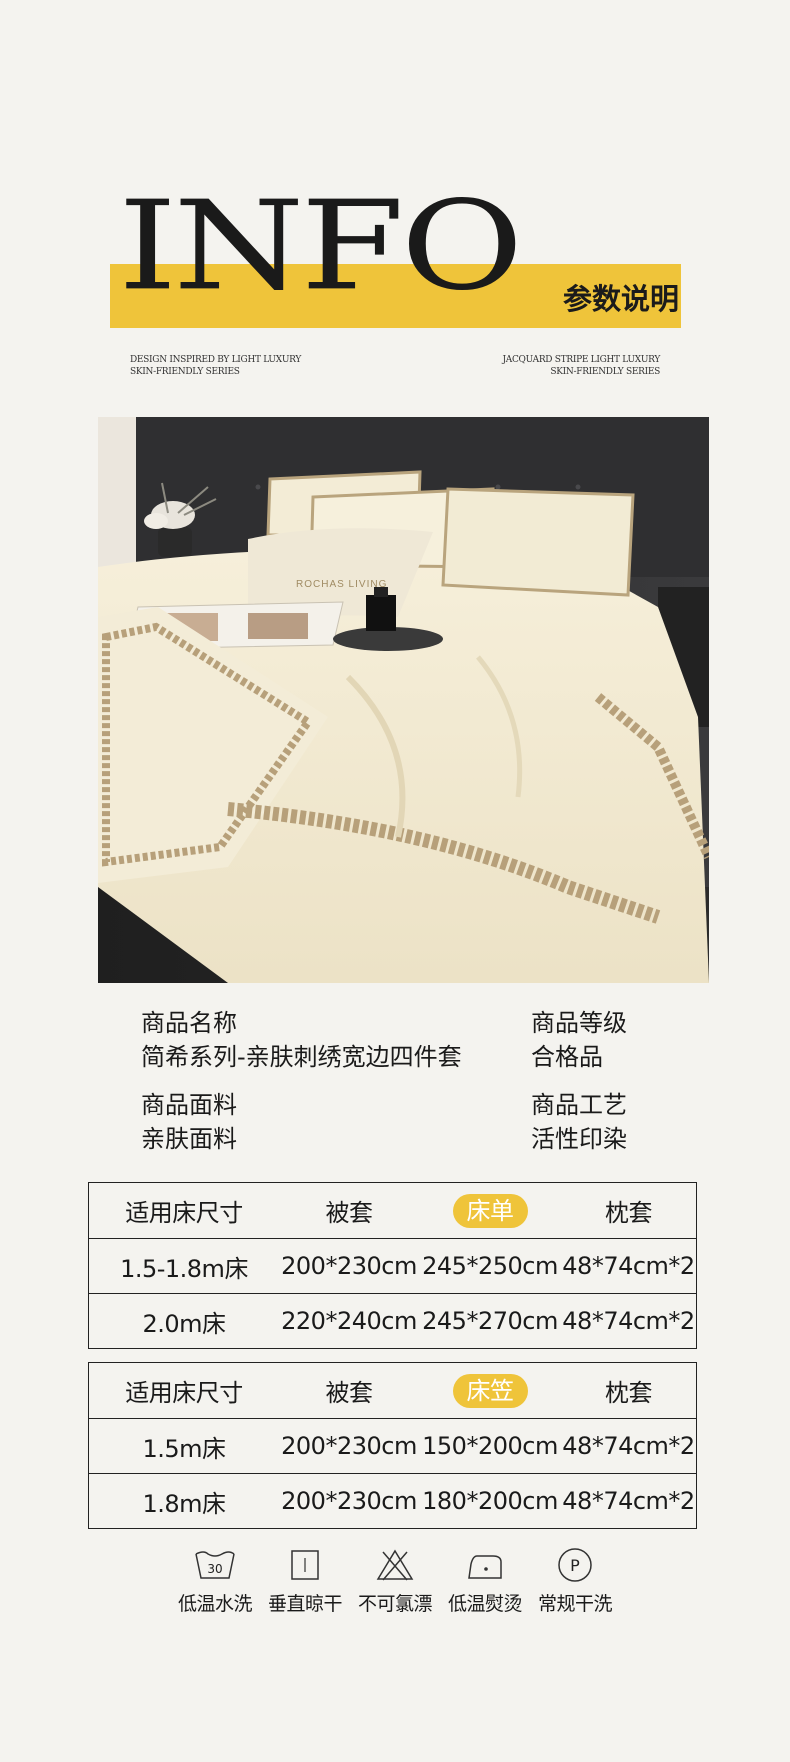  What do you see at coordinates (490, 1321) in the screenshot?
I see `table-cell: 245*270cm` at bounding box center [490, 1321].